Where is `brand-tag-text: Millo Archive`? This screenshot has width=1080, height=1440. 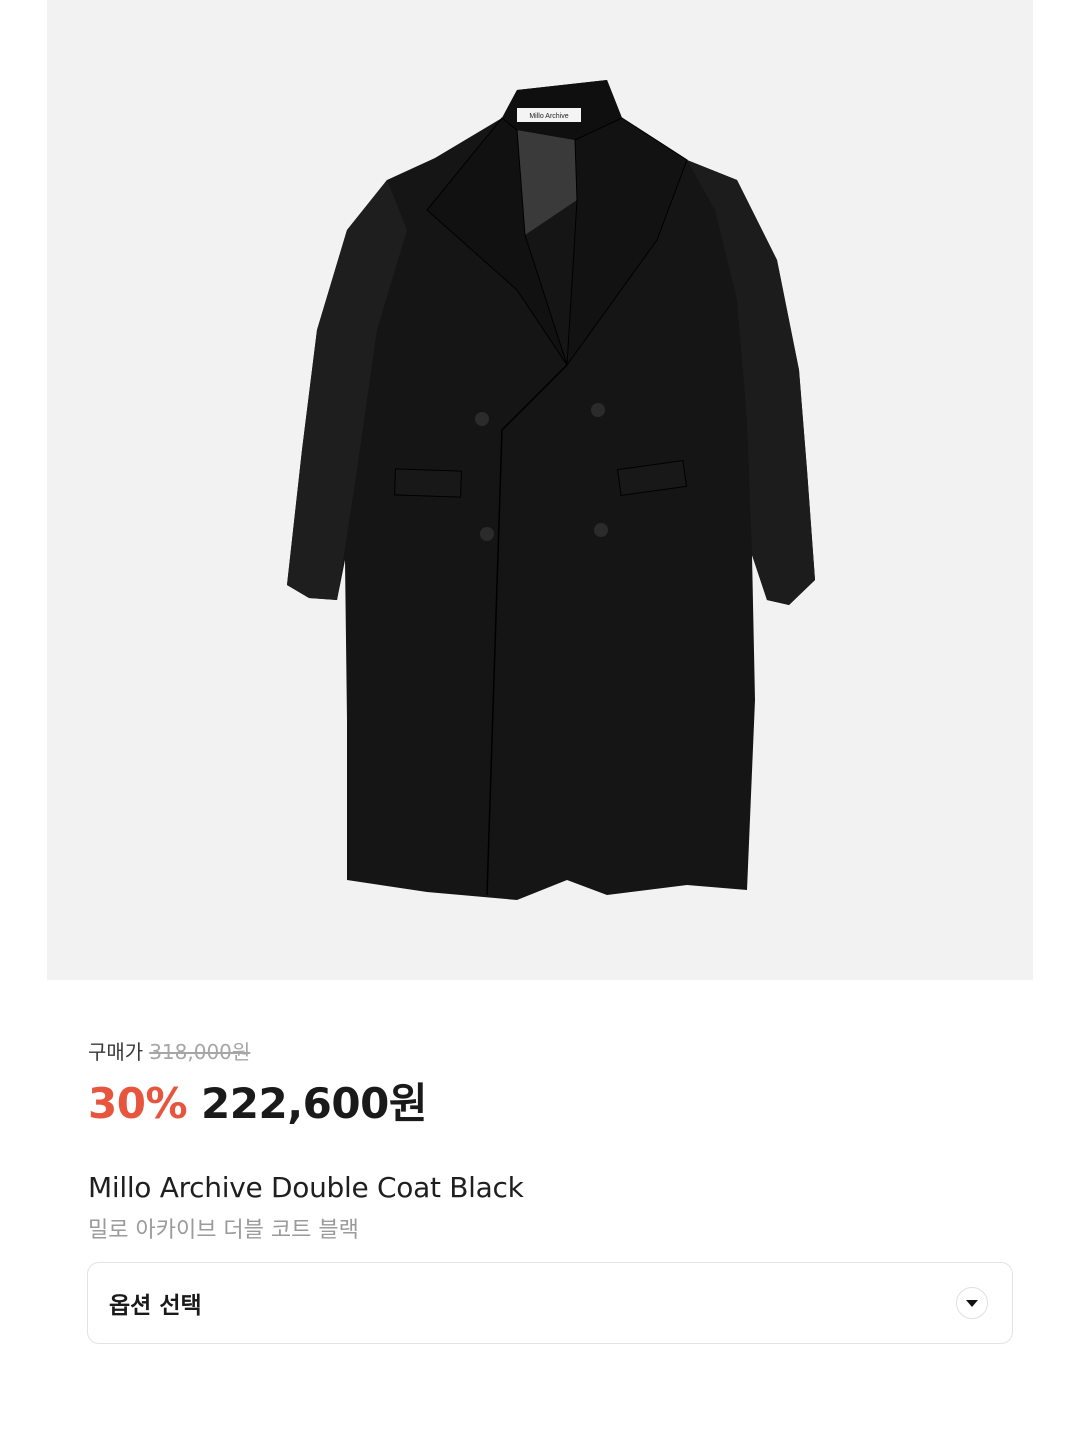 brand-tag-text: Millo Archive is located at coordinates (548, 116).